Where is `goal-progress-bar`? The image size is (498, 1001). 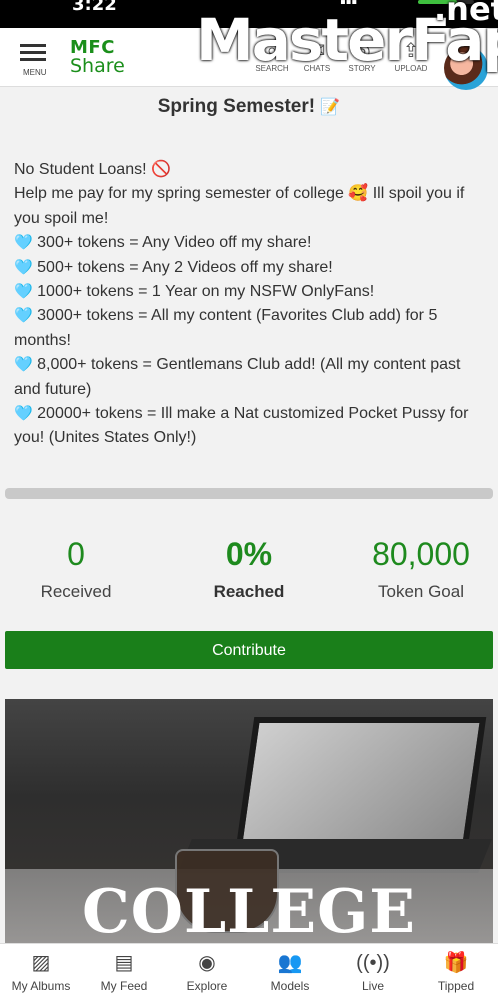 goal-progress-bar is located at coordinates (249, 493).